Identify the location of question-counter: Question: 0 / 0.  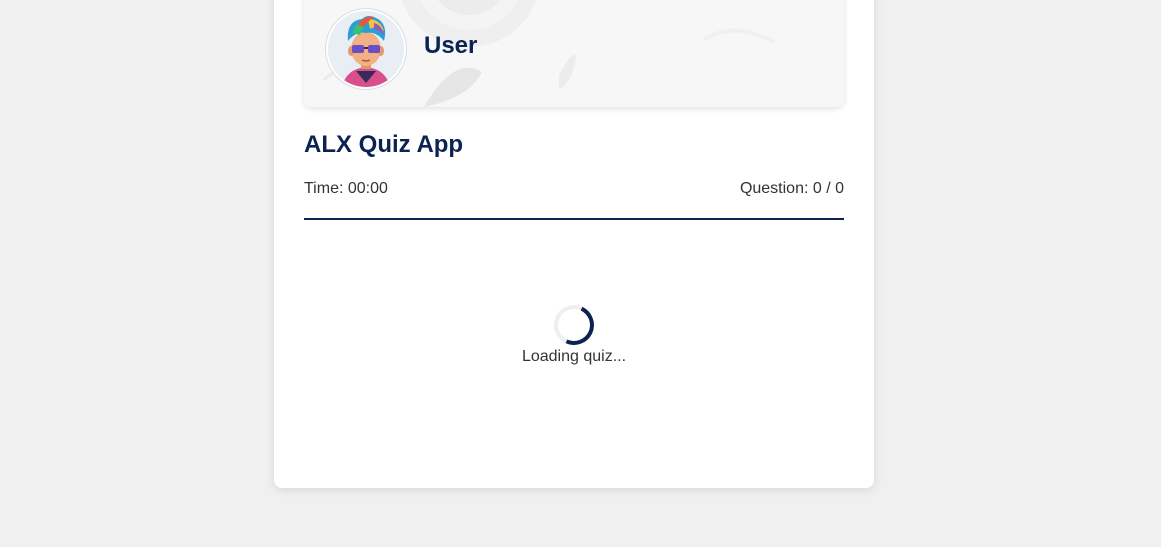
(791, 188).